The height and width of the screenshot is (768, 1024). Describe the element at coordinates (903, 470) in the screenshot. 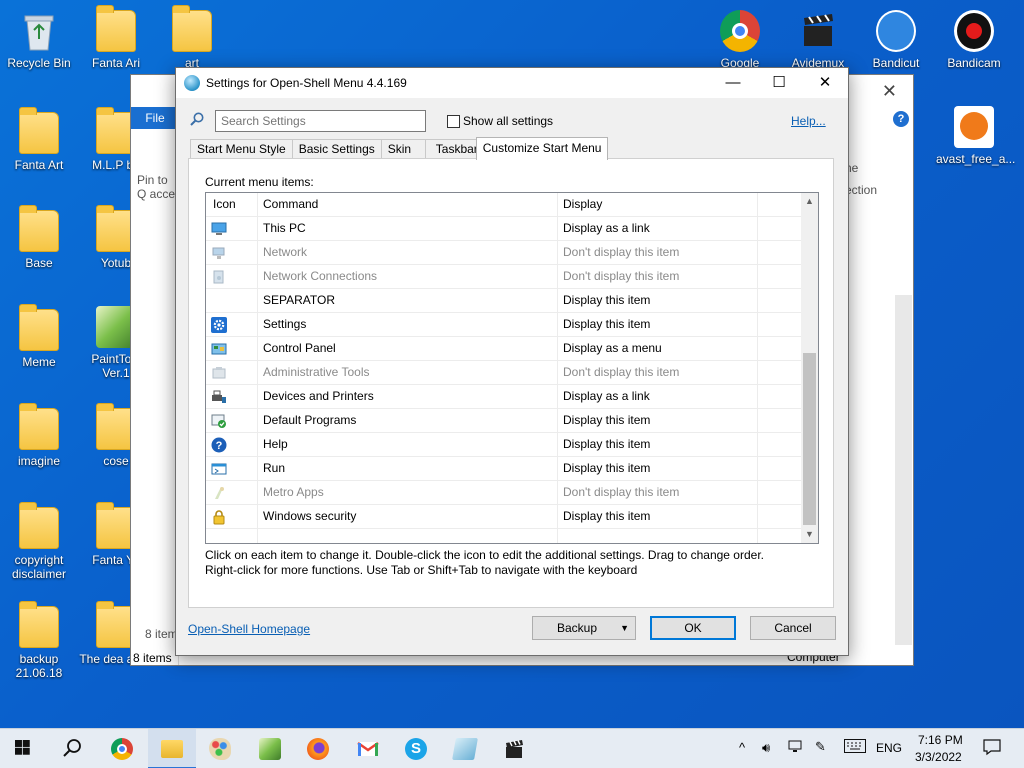

I see `scrollbar` at that location.